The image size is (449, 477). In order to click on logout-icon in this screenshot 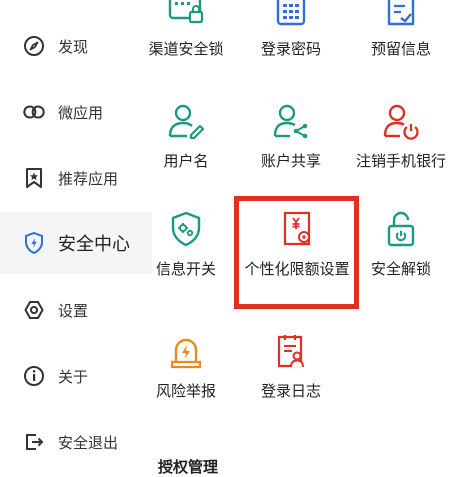, I will do `click(34, 442)`.